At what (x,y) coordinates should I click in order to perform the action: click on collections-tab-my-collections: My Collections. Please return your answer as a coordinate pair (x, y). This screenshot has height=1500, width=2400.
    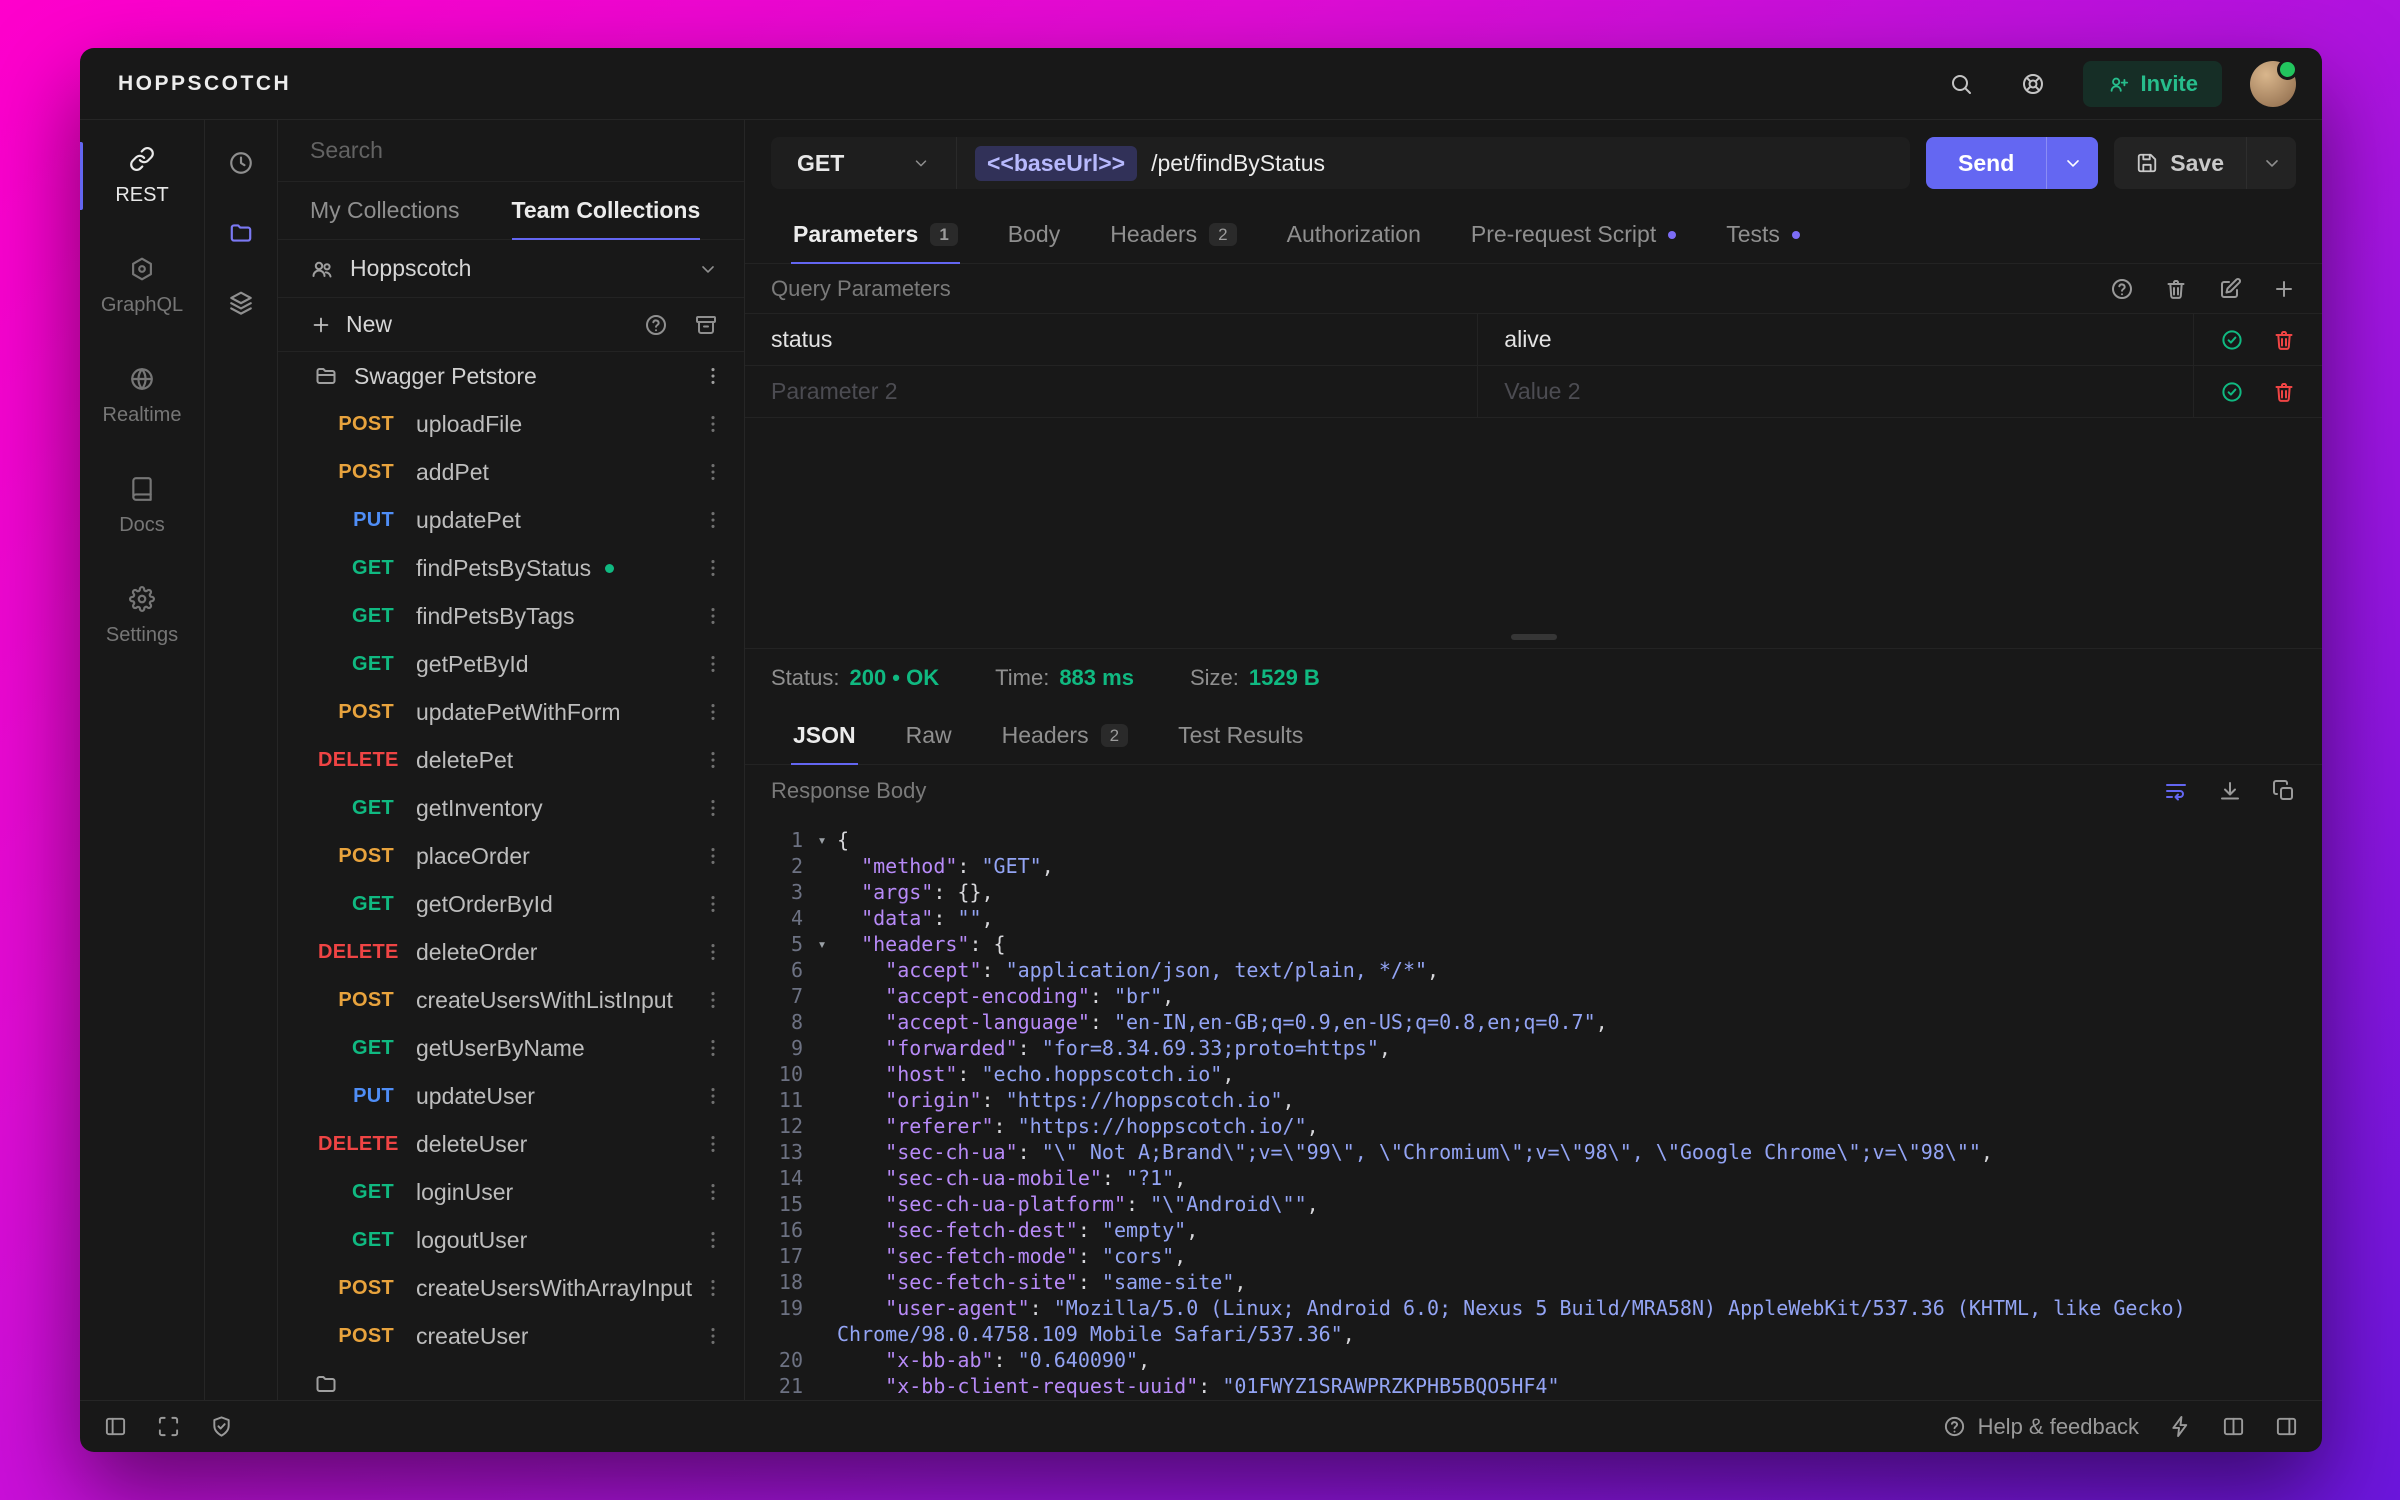
    Looking at the image, I should click on (385, 210).